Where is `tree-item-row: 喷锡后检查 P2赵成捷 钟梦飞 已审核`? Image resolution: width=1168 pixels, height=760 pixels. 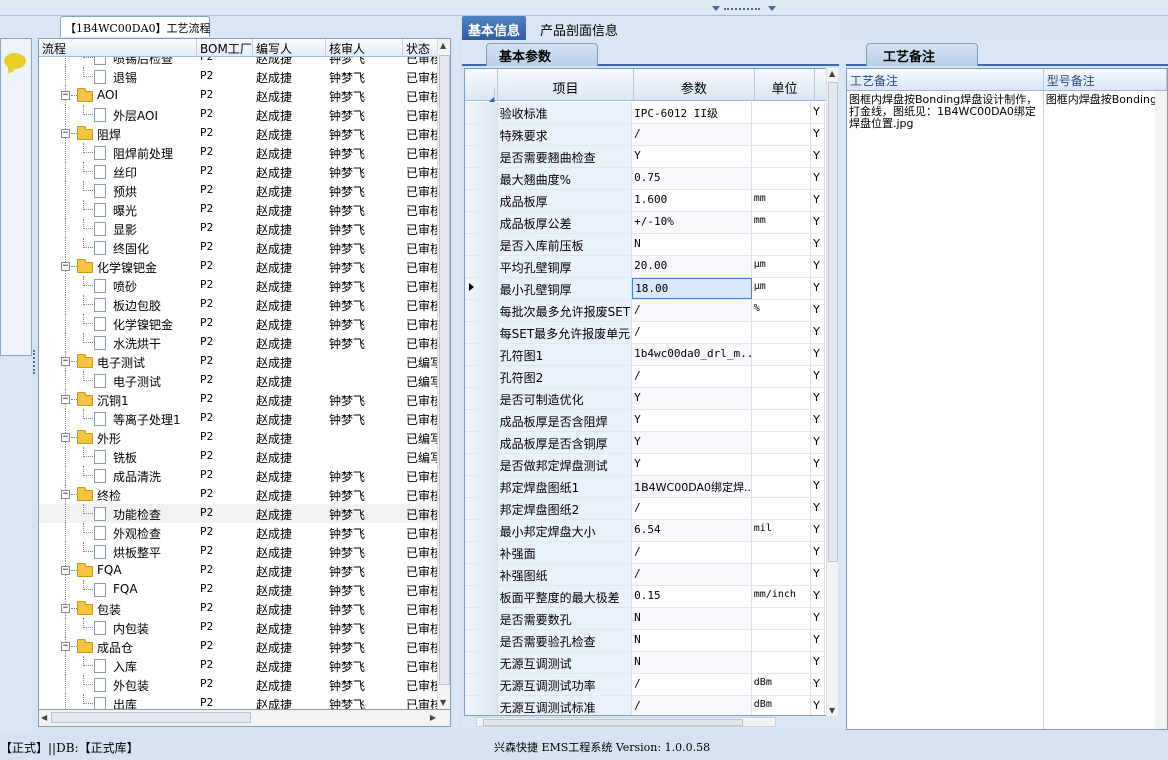 tree-item-row: 喷锡后检查 P2赵成捷 钟梦飞 已审核 is located at coordinates (238, 62).